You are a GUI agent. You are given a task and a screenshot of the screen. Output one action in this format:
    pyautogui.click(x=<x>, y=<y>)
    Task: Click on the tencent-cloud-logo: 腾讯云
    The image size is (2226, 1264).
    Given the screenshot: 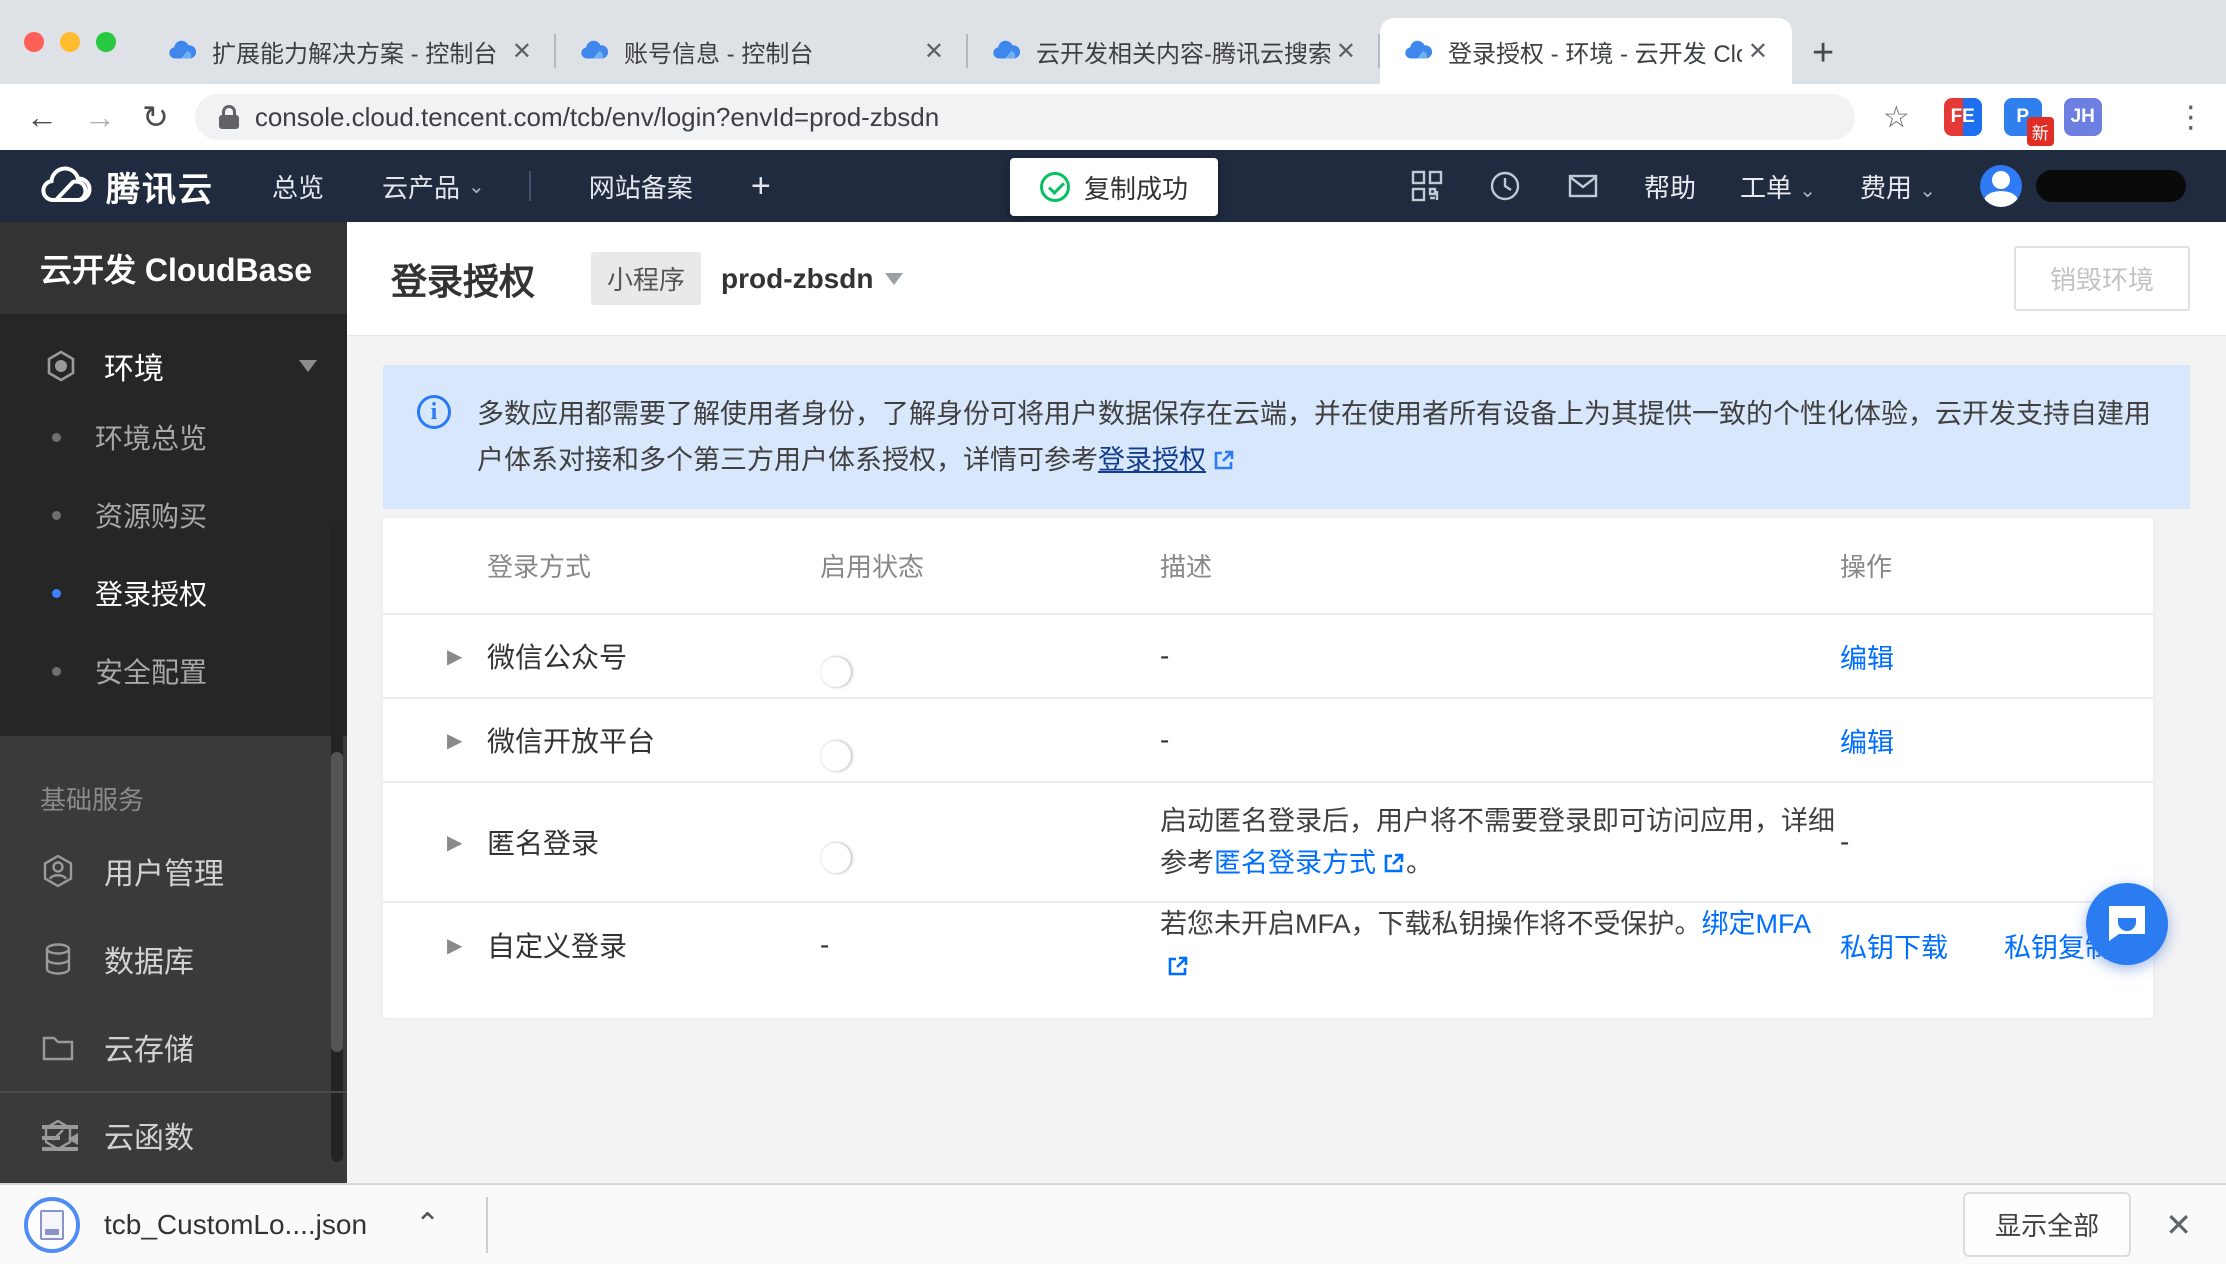 What is the action you would take?
    pyautogui.click(x=127, y=186)
    